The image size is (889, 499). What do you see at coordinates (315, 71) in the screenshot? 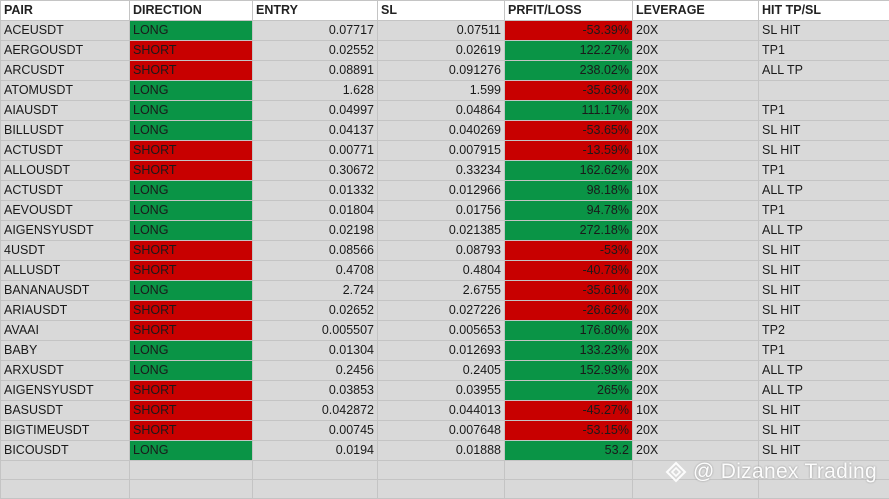
I see `cell-entry: 0.08891` at bounding box center [315, 71].